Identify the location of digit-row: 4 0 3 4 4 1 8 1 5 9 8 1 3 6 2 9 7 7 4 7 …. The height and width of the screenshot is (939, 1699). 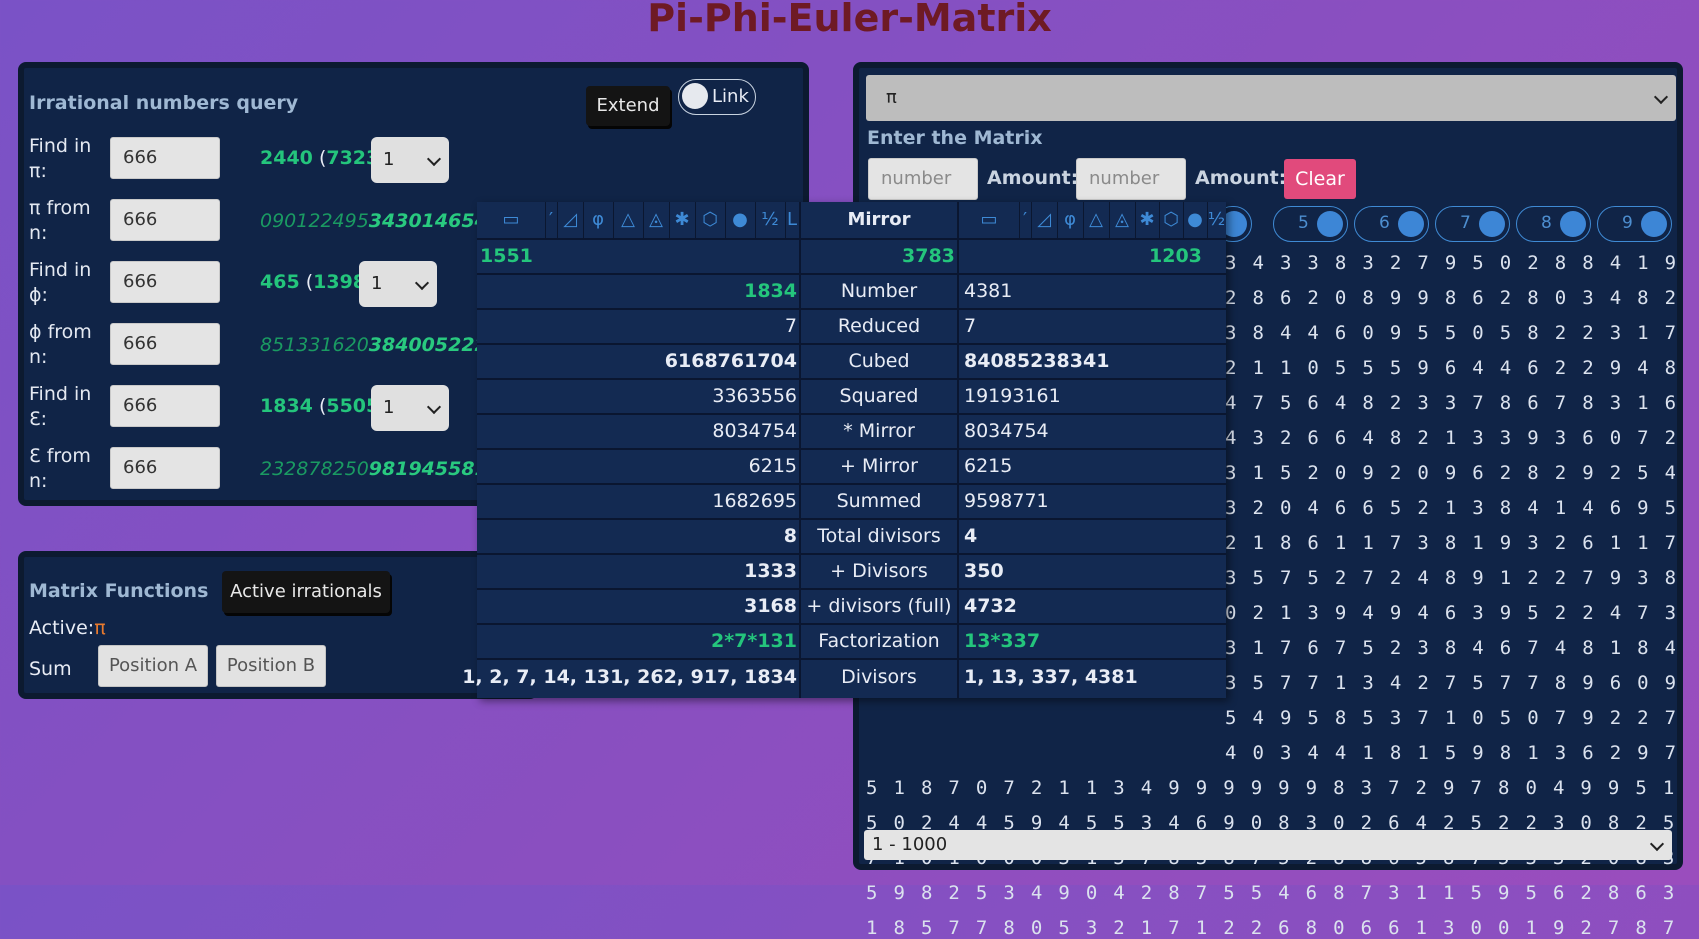
(1450, 753).